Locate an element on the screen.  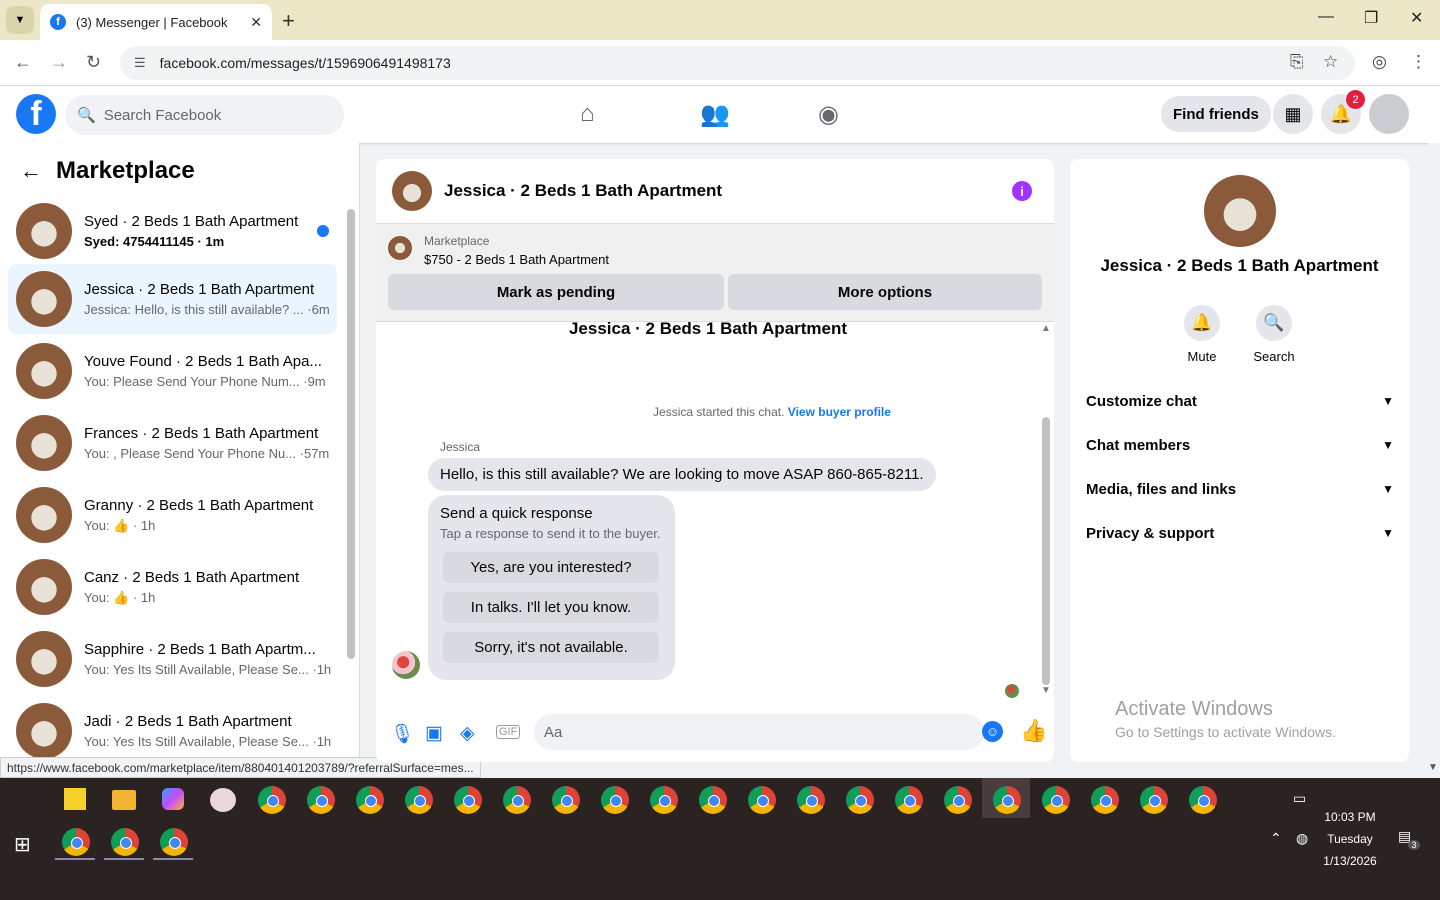
find-friends-button: Find friends is located at coordinates (1216, 114).